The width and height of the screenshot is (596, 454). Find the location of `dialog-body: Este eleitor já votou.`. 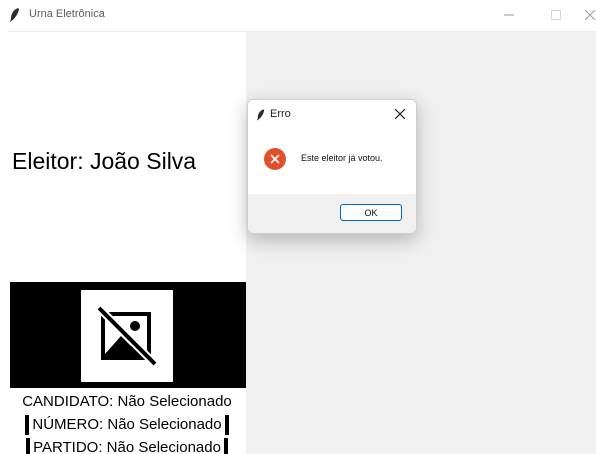

dialog-body: Este eleitor já votou. is located at coordinates (332, 161).